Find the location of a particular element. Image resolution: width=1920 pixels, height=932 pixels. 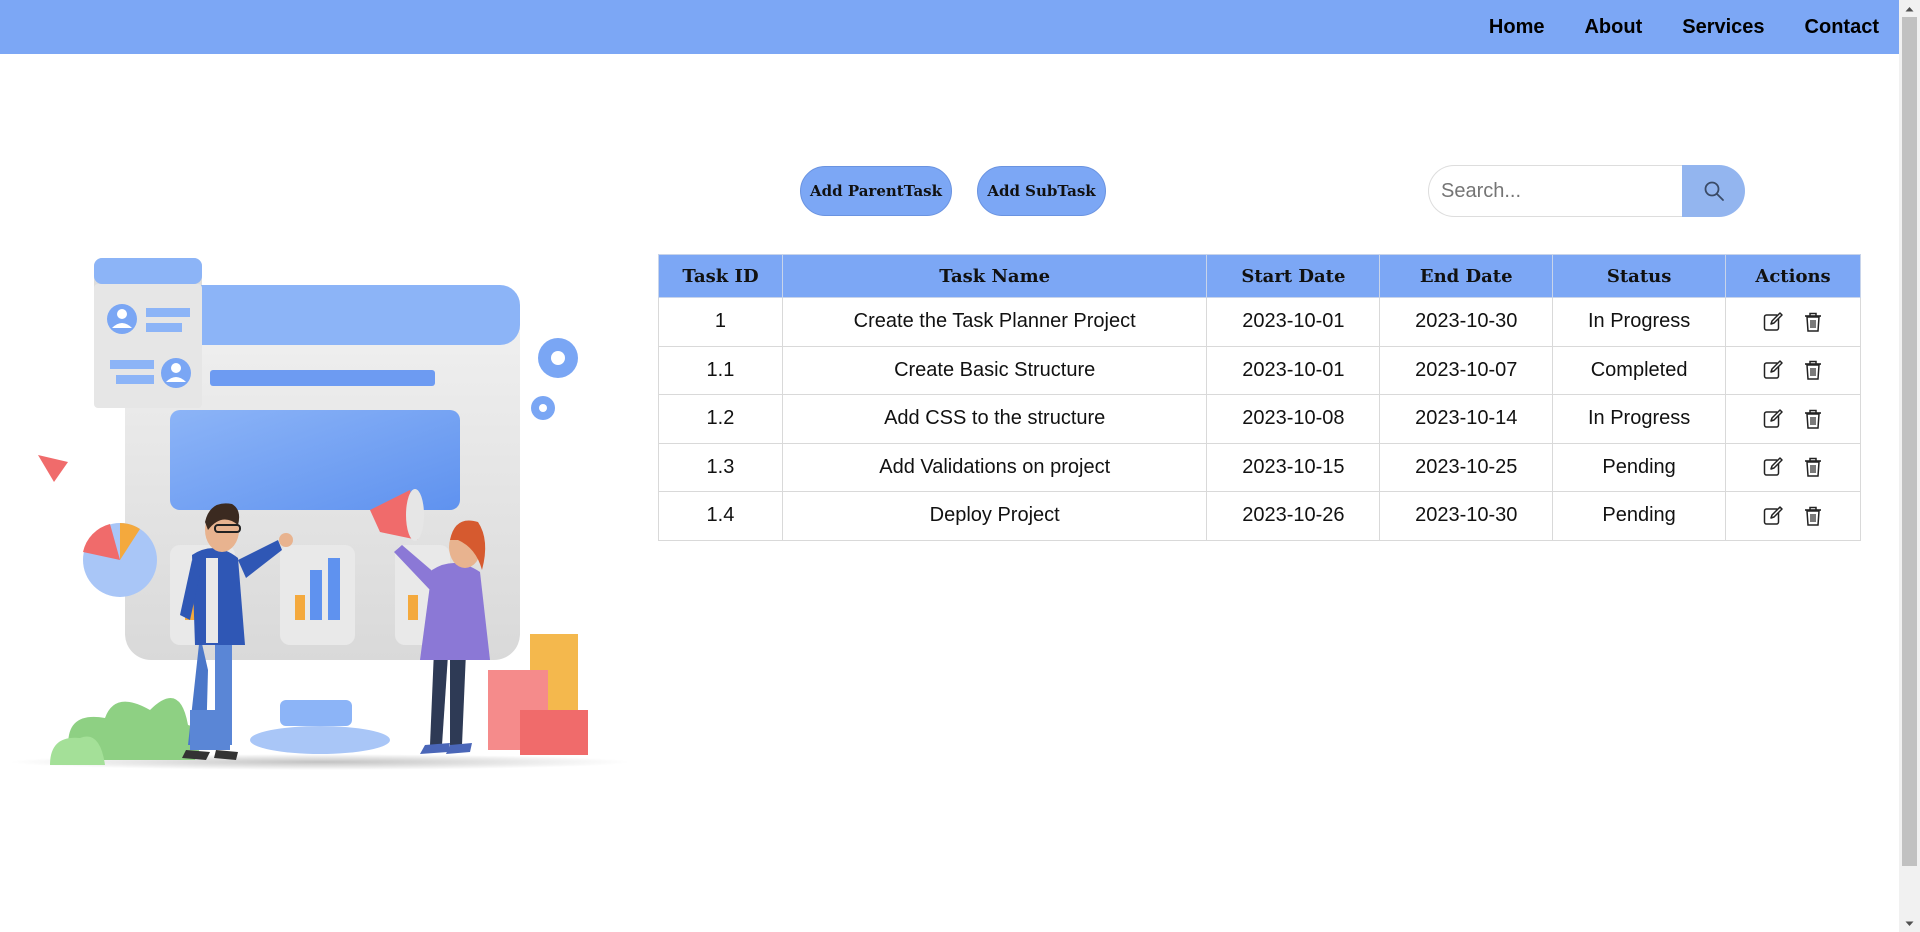

search-icon is located at coordinates (1714, 191).